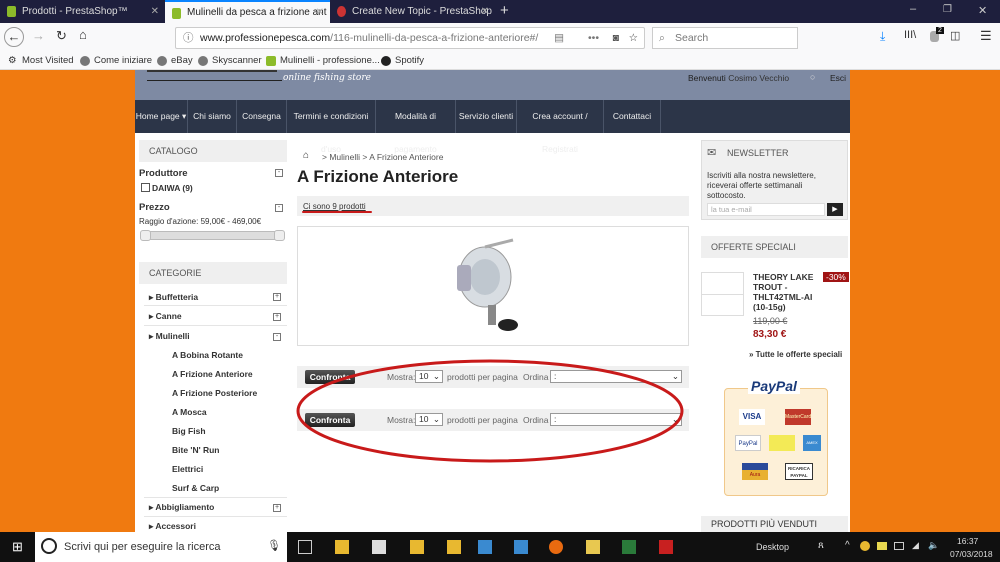 The height and width of the screenshot is (562, 1000). Describe the element at coordinates (416, 127) in the screenshot. I see `nav-pagamento: Modalità di pagamento` at that location.